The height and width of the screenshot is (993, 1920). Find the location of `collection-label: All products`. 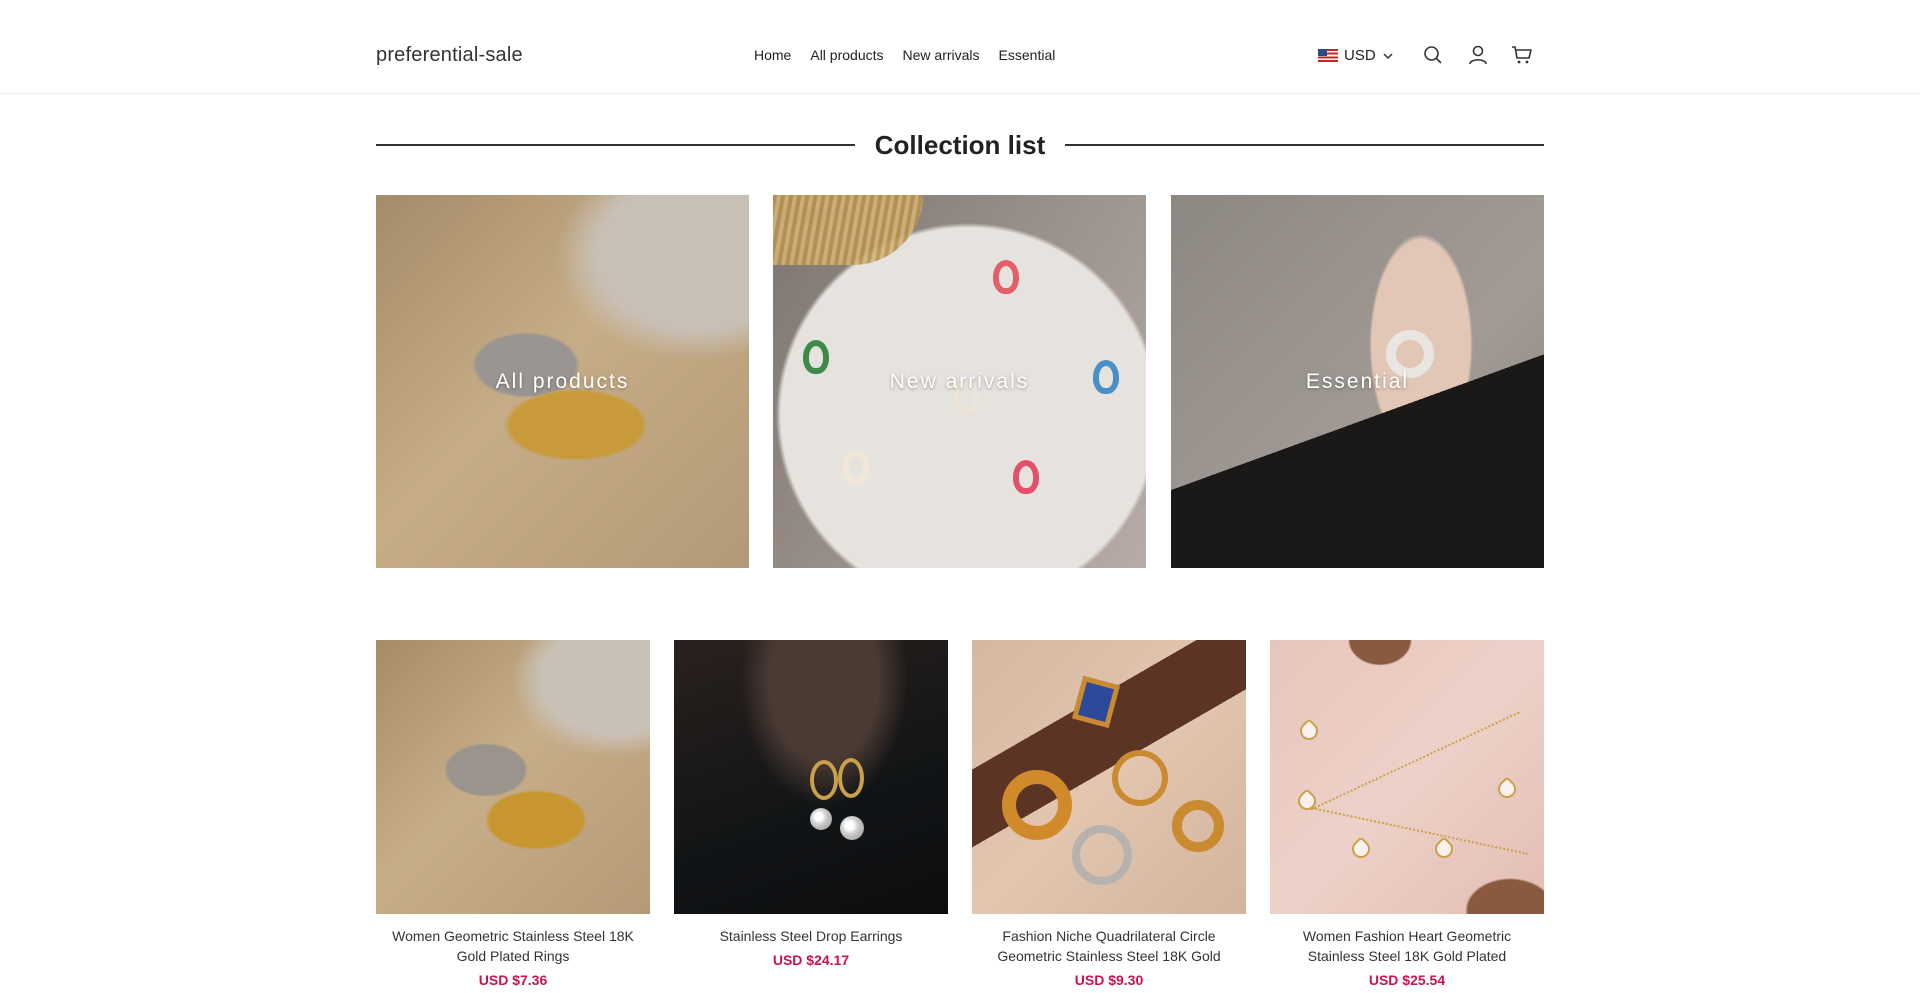

collection-label: All products is located at coordinates (562, 381).